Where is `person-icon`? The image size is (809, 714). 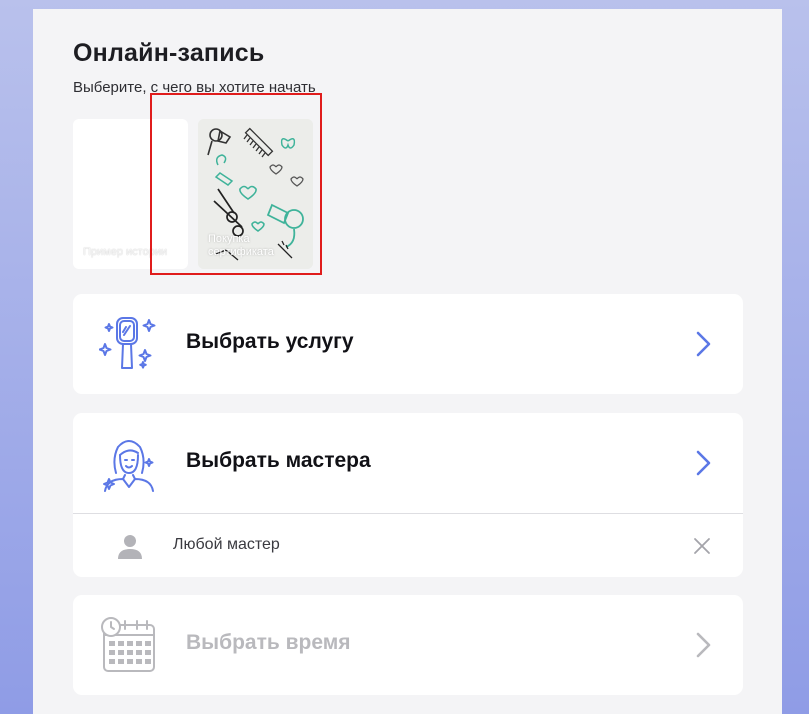
person-icon is located at coordinates (130, 547).